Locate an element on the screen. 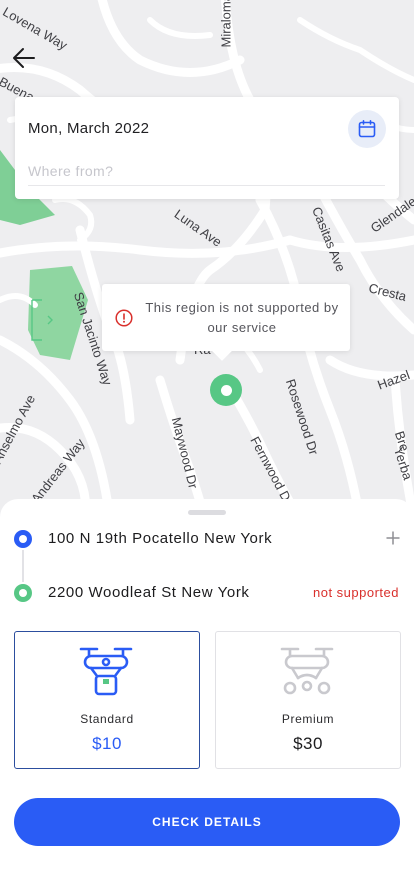 This screenshot has height=896, width=414. calendar-button is located at coordinates (367, 129).